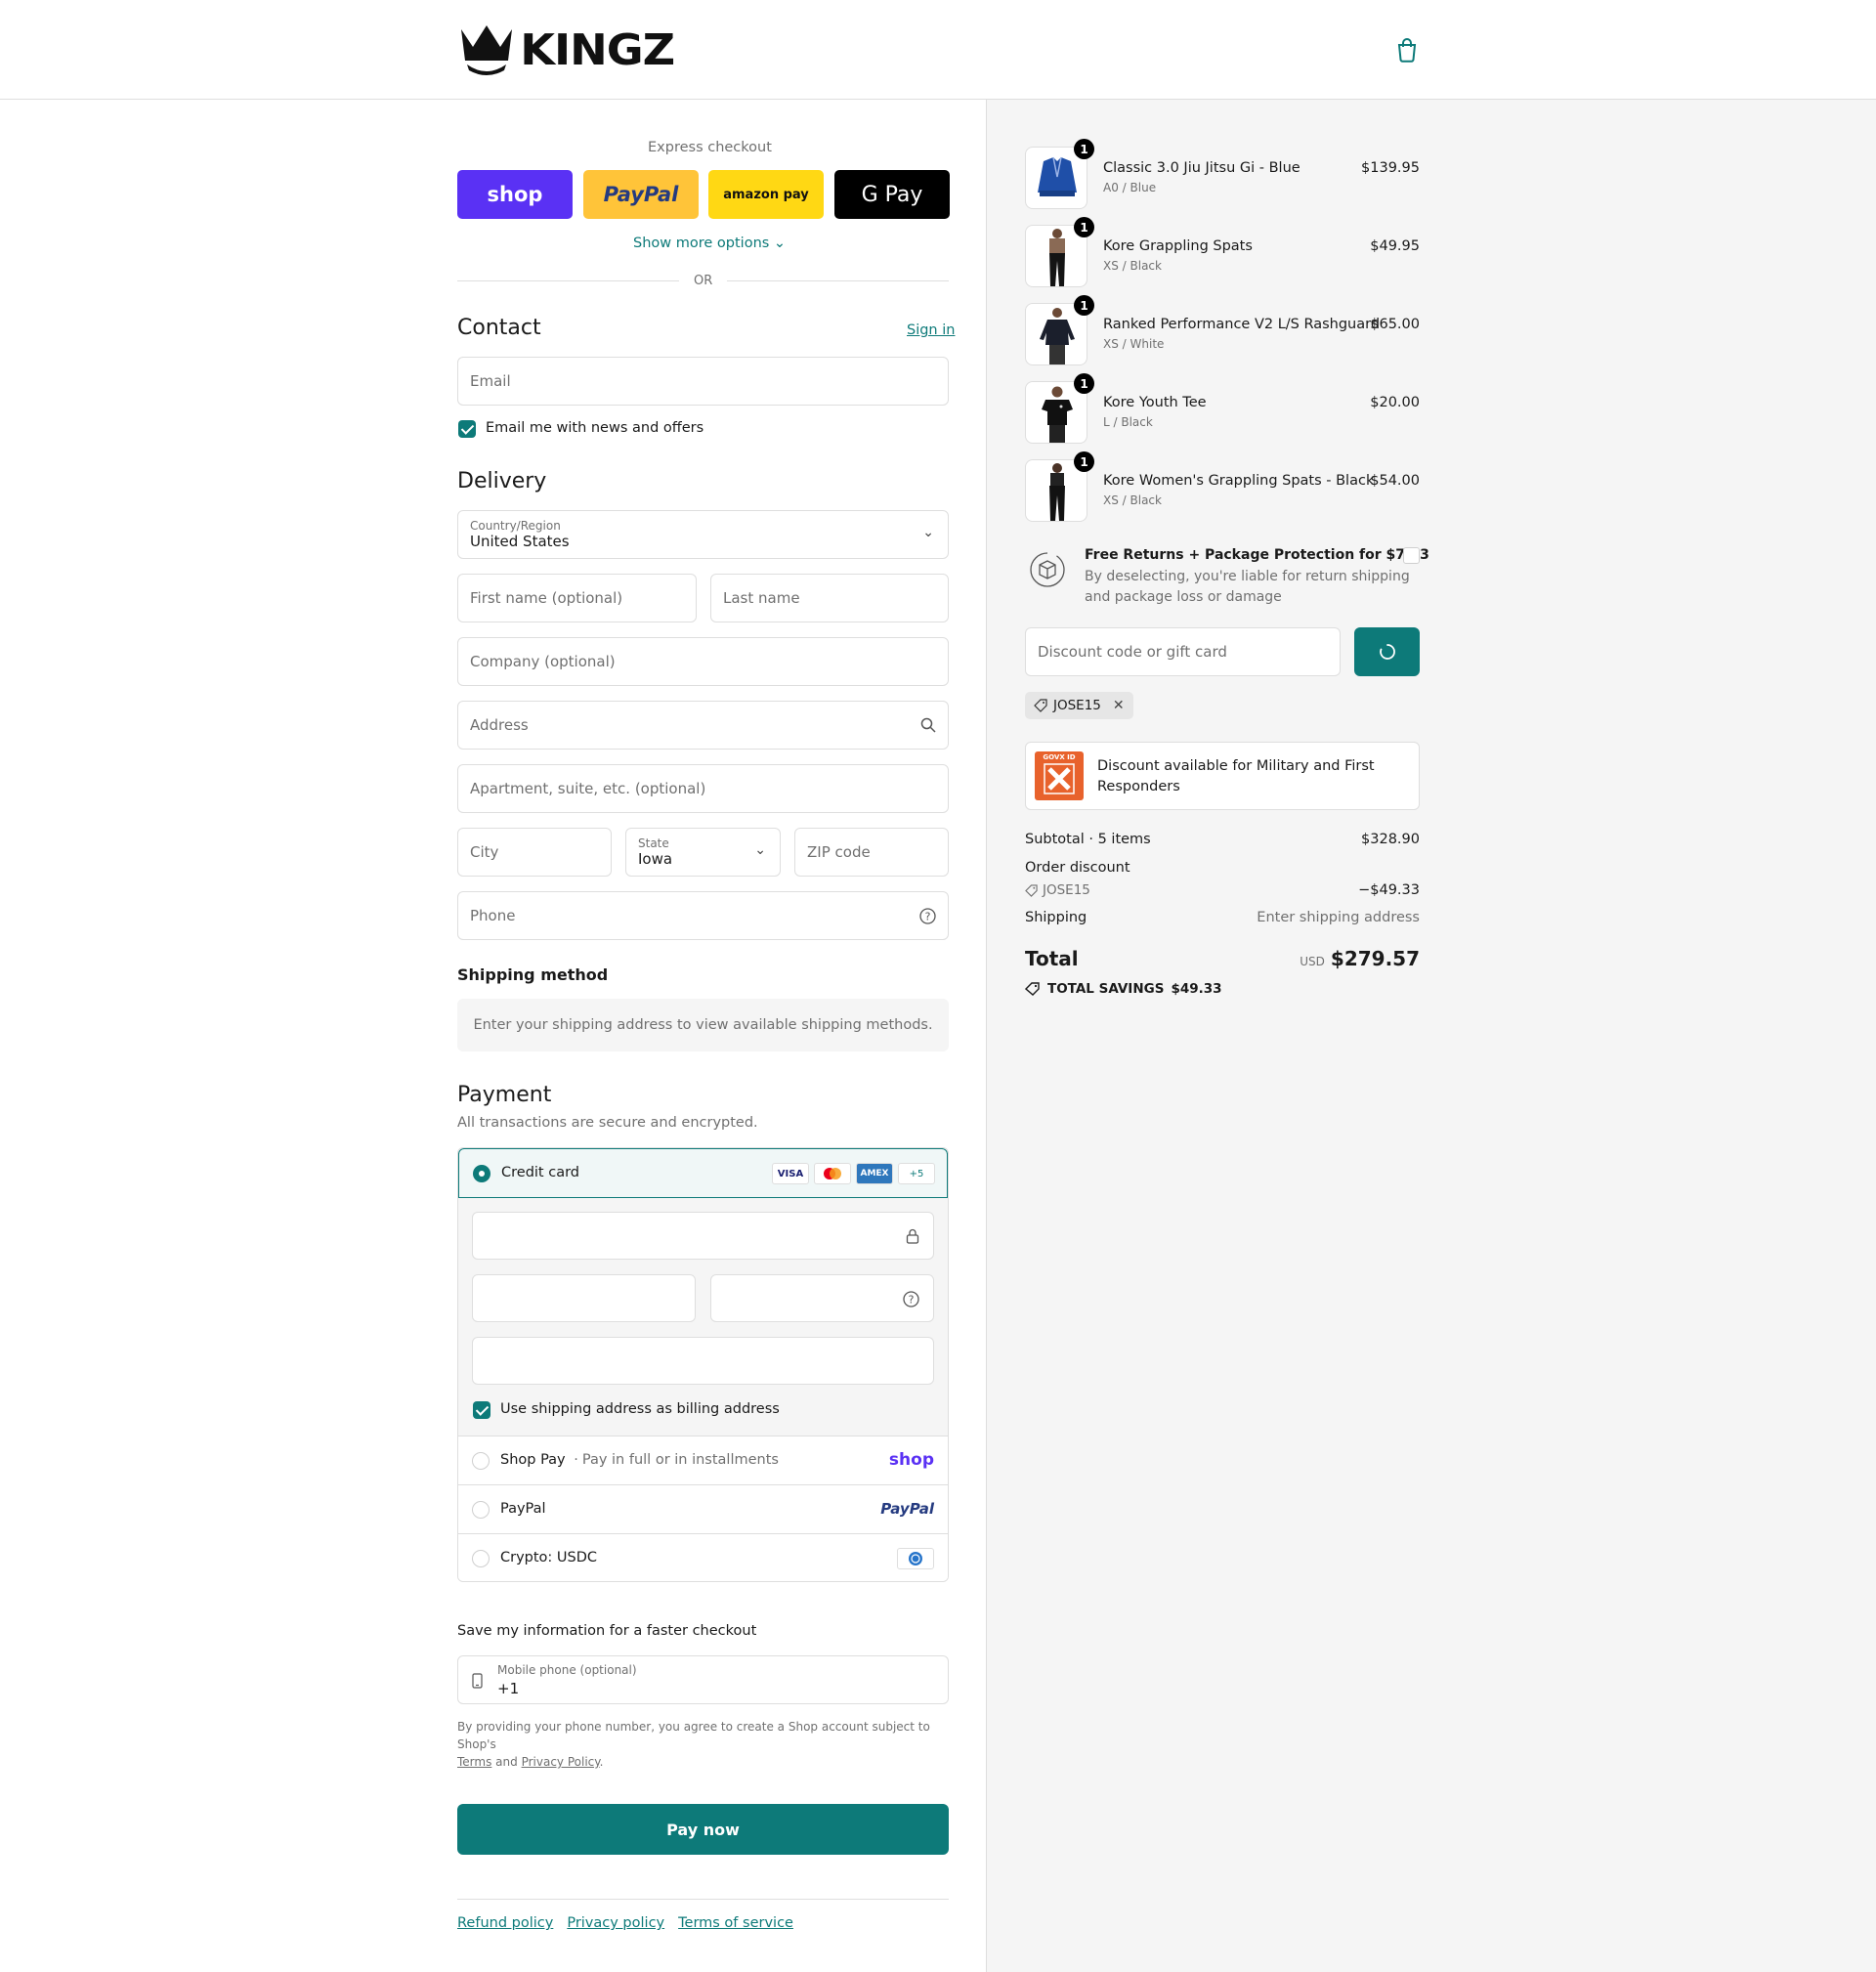 This screenshot has height=1972, width=1876. What do you see at coordinates (499, 328) in the screenshot?
I see `contact-heading: Contact` at bounding box center [499, 328].